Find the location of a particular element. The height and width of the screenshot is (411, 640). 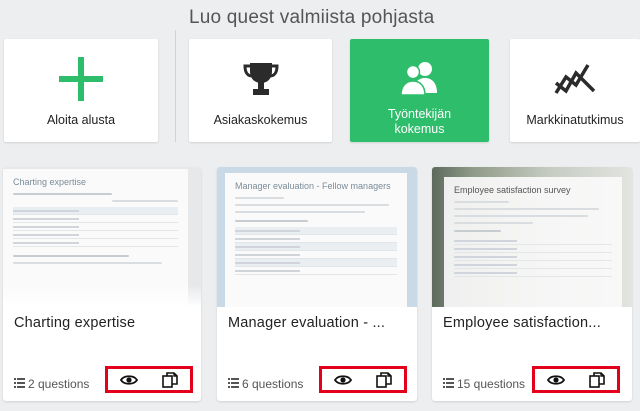

users-icon is located at coordinates (420, 79).